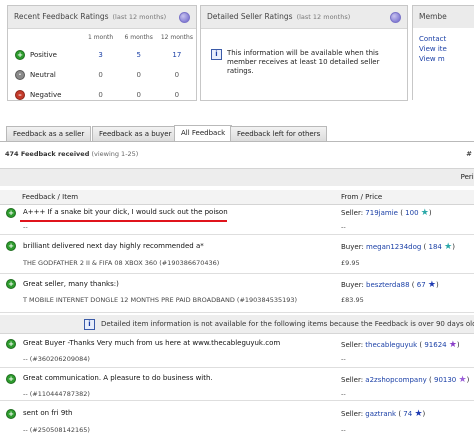  What do you see at coordinates (47, 154) in the screenshot?
I see `feedback-count-text: 474 Feedback received` at bounding box center [47, 154].